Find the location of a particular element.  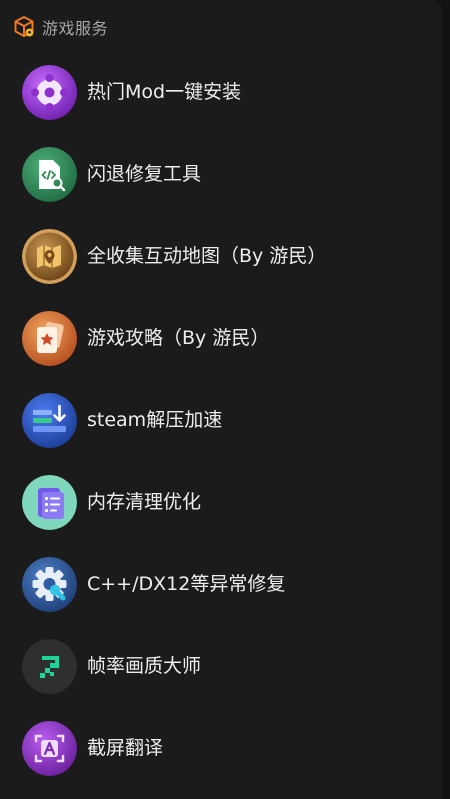

map-pin-icon is located at coordinates (49, 256).